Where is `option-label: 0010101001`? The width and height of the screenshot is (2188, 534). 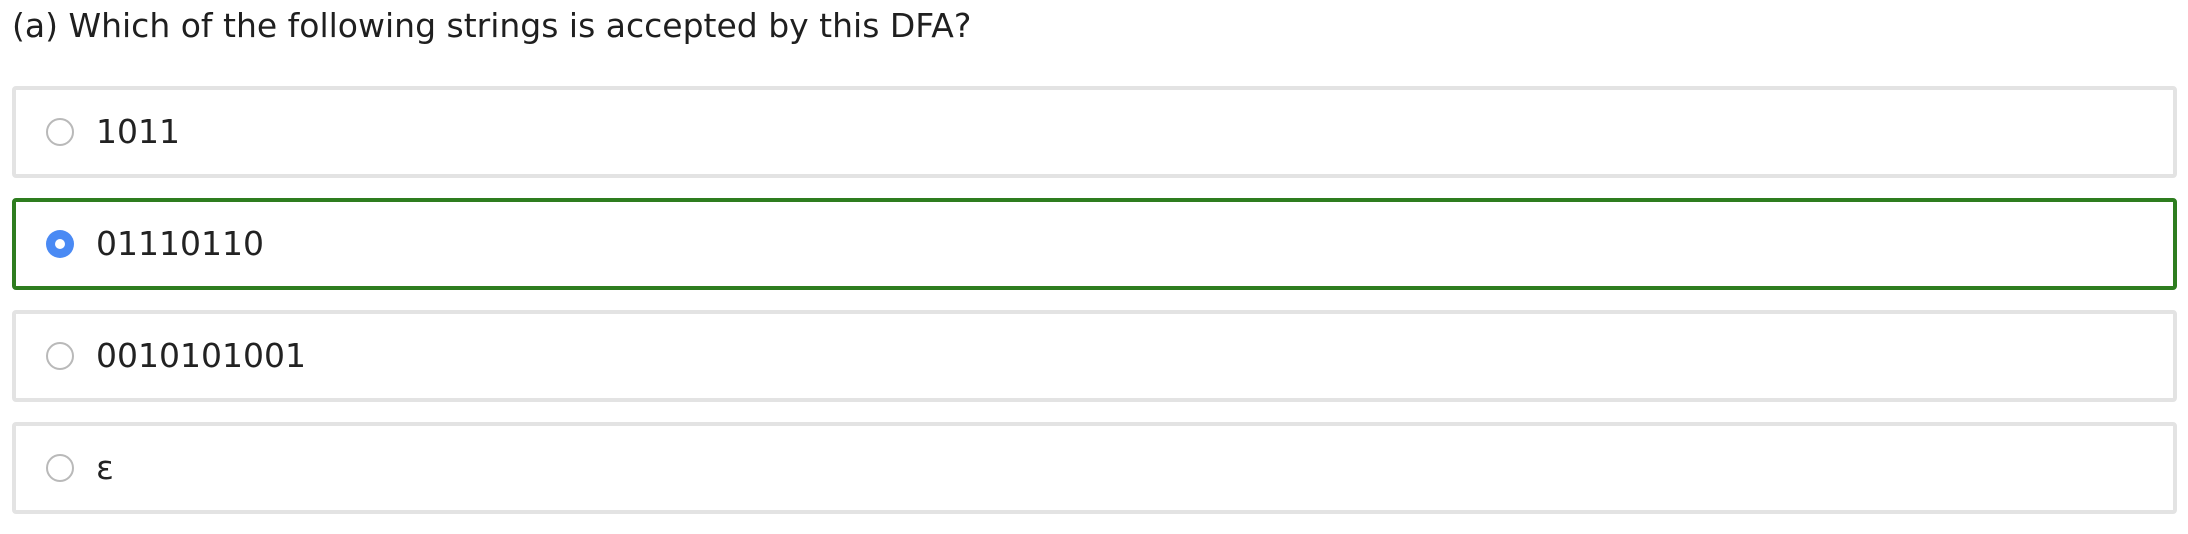
option-label: 0010101001 is located at coordinates (201, 355).